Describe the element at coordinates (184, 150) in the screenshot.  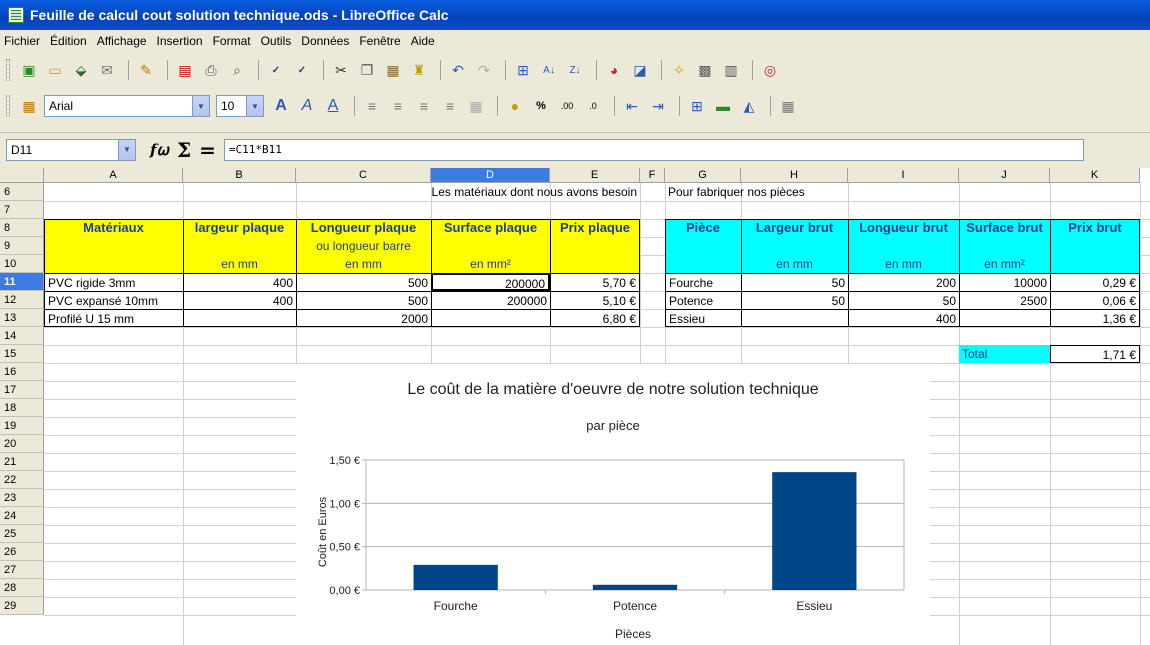
I see `sum-icon: Σ` at that location.